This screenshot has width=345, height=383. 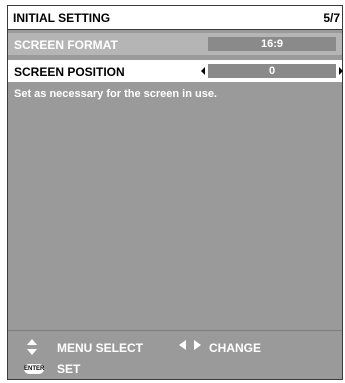 What do you see at coordinates (272, 44) in the screenshot?
I see `screen-format-value: 16:9` at bounding box center [272, 44].